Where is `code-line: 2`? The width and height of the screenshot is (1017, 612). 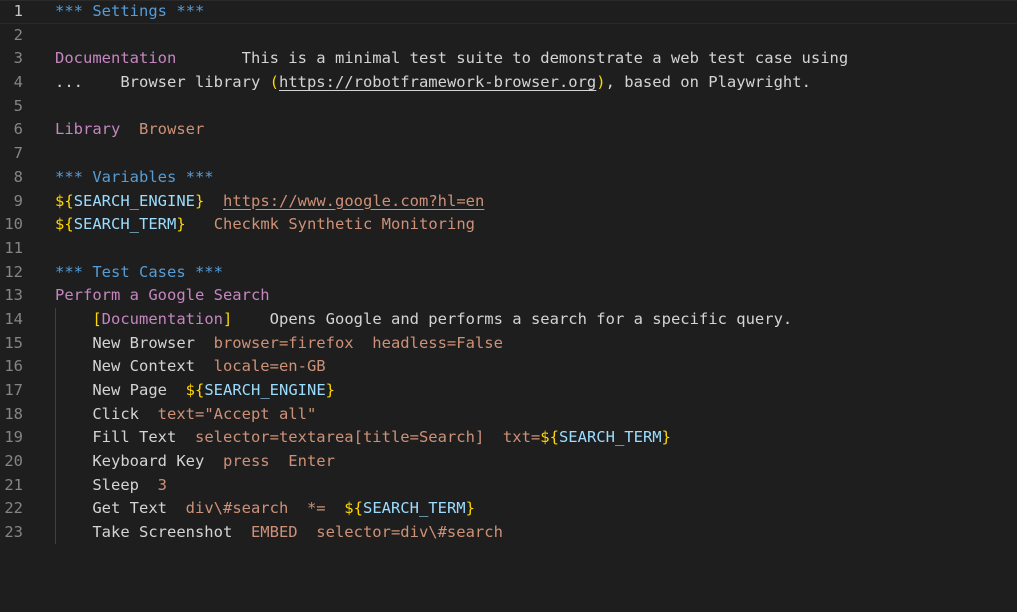
code-line: 2 is located at coordinates (508, 36).